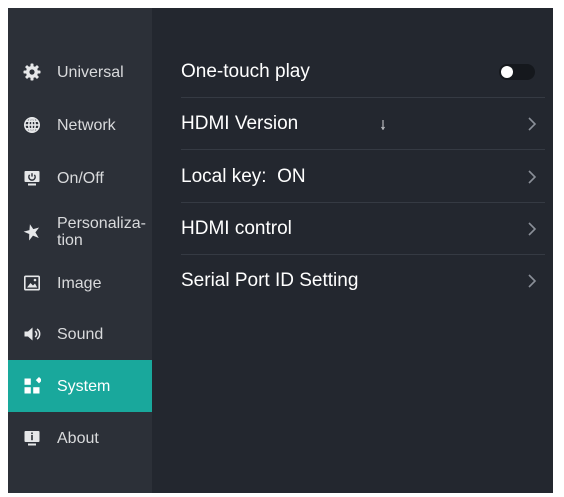  What do you see at coordinates (363, 177) in the screenshot?
I see `setting-row-local-key: Local key: ON` at bounding box center [363, 177].